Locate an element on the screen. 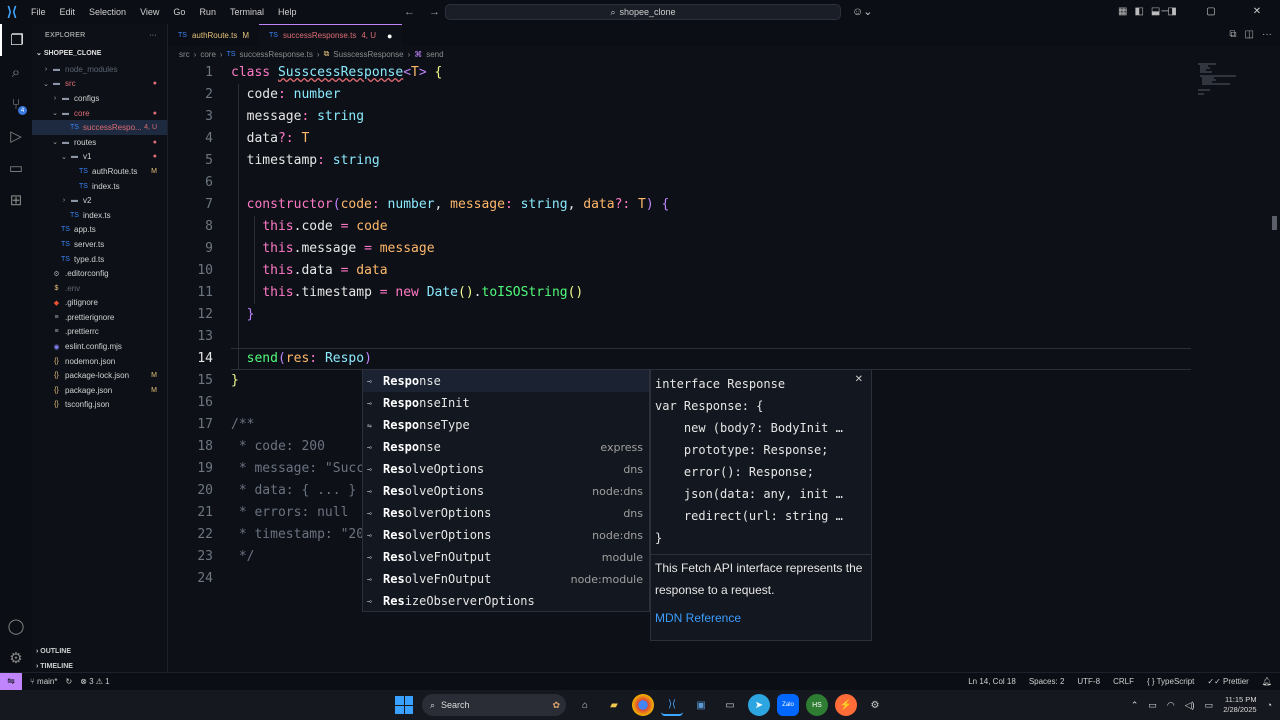  tree-item: TS server.ts is located at coordinates (99, 244).